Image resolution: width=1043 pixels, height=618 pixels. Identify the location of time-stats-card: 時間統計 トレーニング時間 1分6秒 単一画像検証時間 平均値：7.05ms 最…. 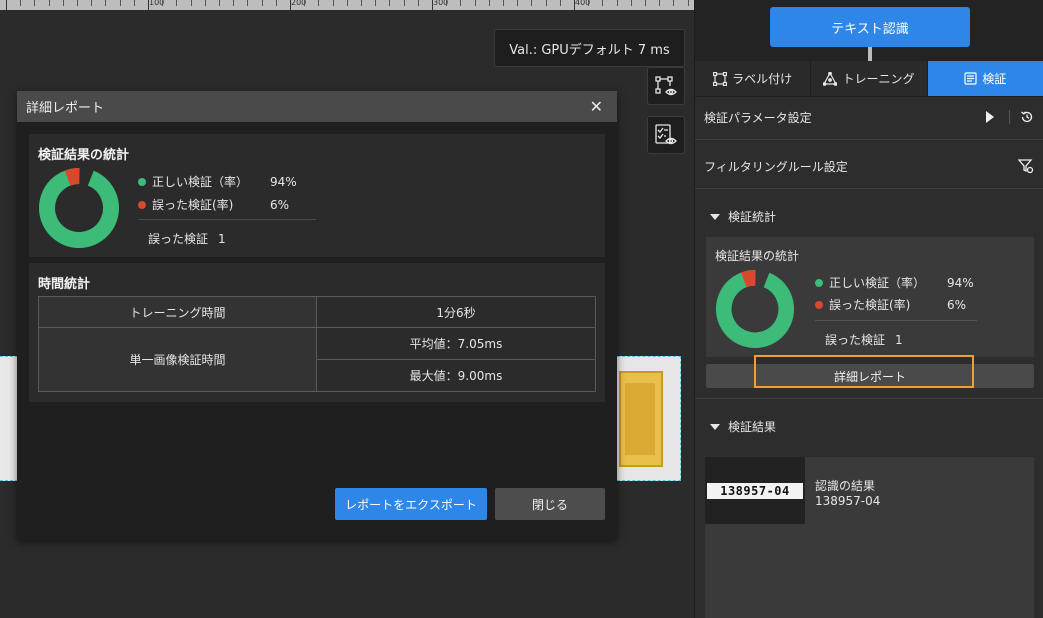
(317, 332).